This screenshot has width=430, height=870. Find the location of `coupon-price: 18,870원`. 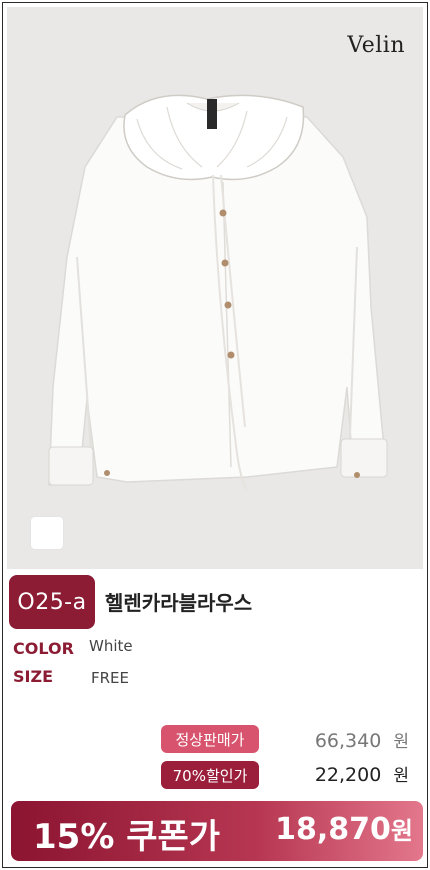

coupon-price: 18,870원 is located at coordinates (344, 829).